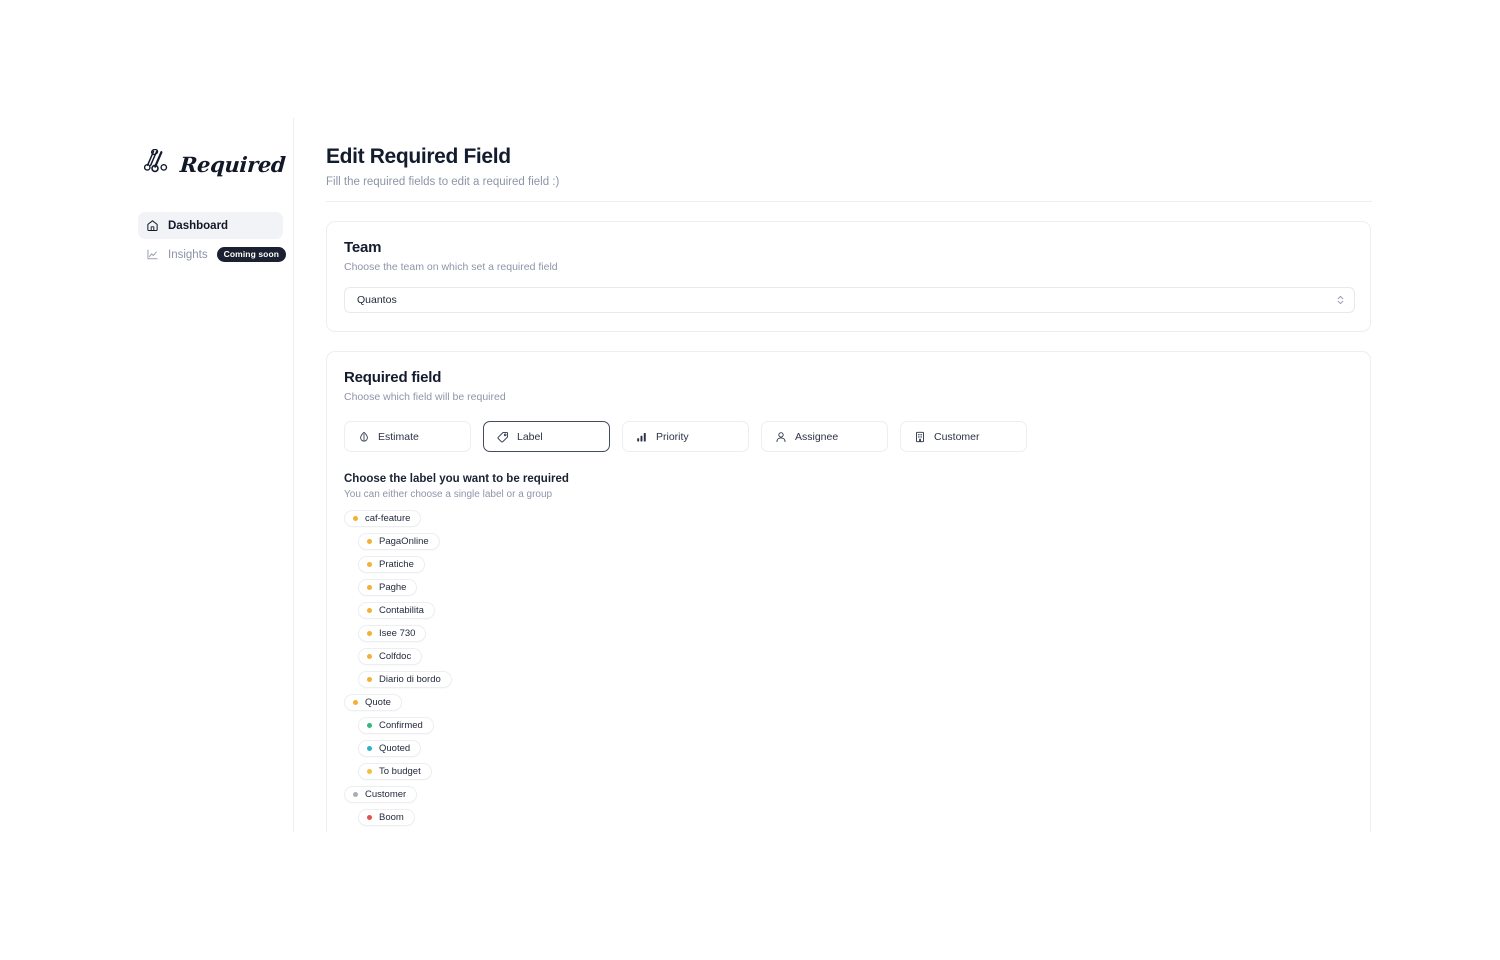 This screenshot has height=960, width=1500. What do you see at coordinates (401, 726) in the screenshot?
I see `label-chip-text: Confirmed` at bounding box center [401, 726].